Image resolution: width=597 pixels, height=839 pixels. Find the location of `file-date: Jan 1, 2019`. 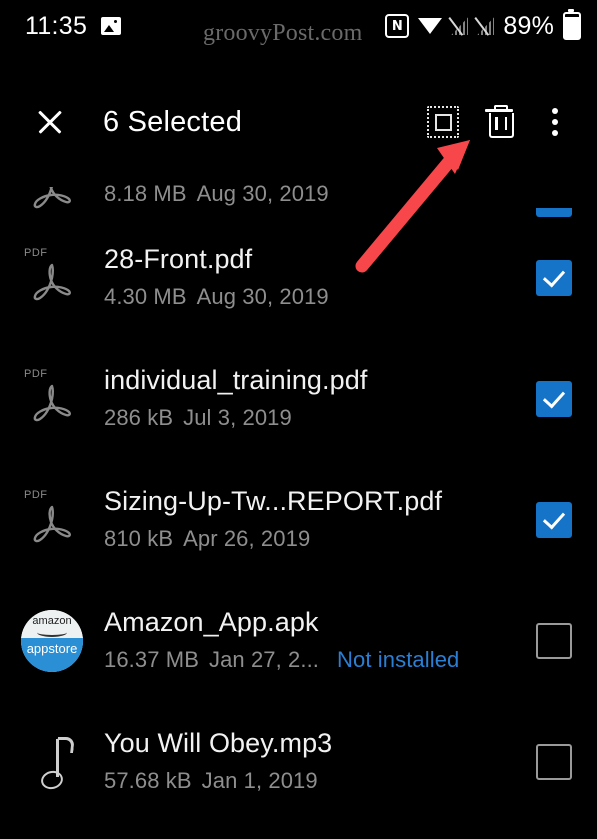

file-date: Jan 1, 2019 is located at coordinates (259, 781).